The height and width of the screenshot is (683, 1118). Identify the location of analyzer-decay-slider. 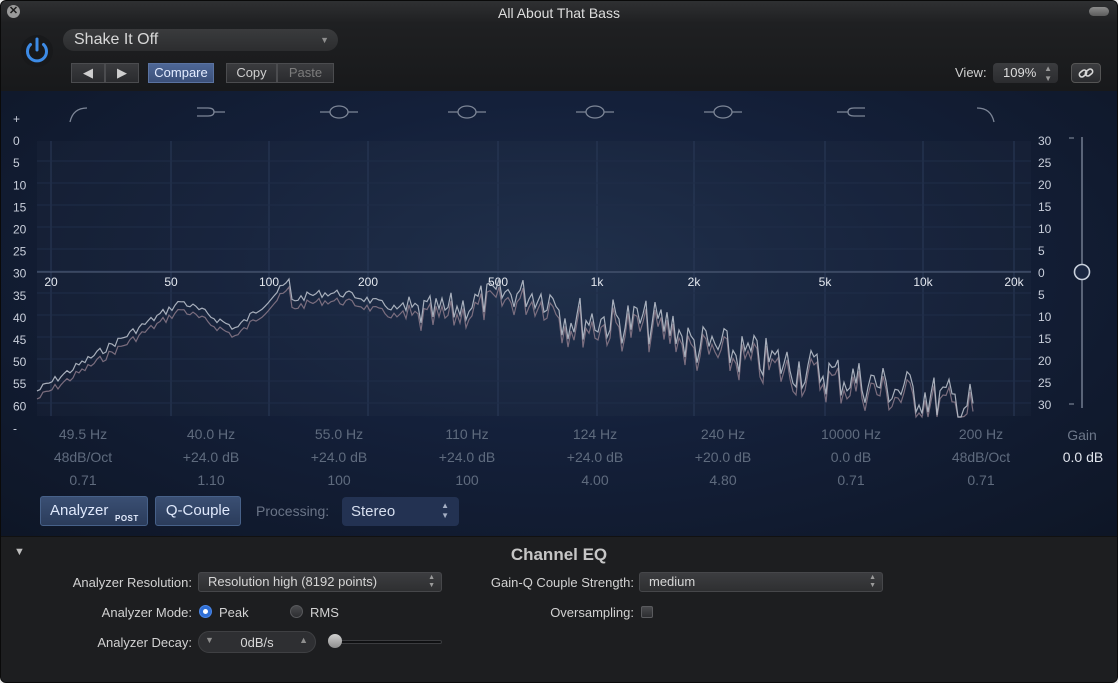
(386, 642).